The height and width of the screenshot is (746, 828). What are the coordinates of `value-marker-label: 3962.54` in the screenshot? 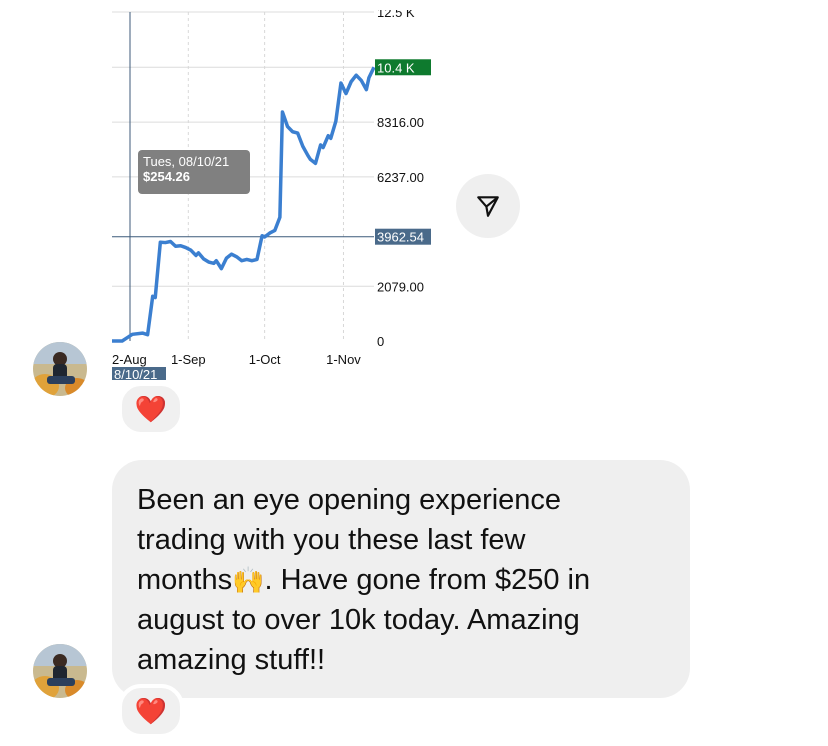 It's located at (400, 237).